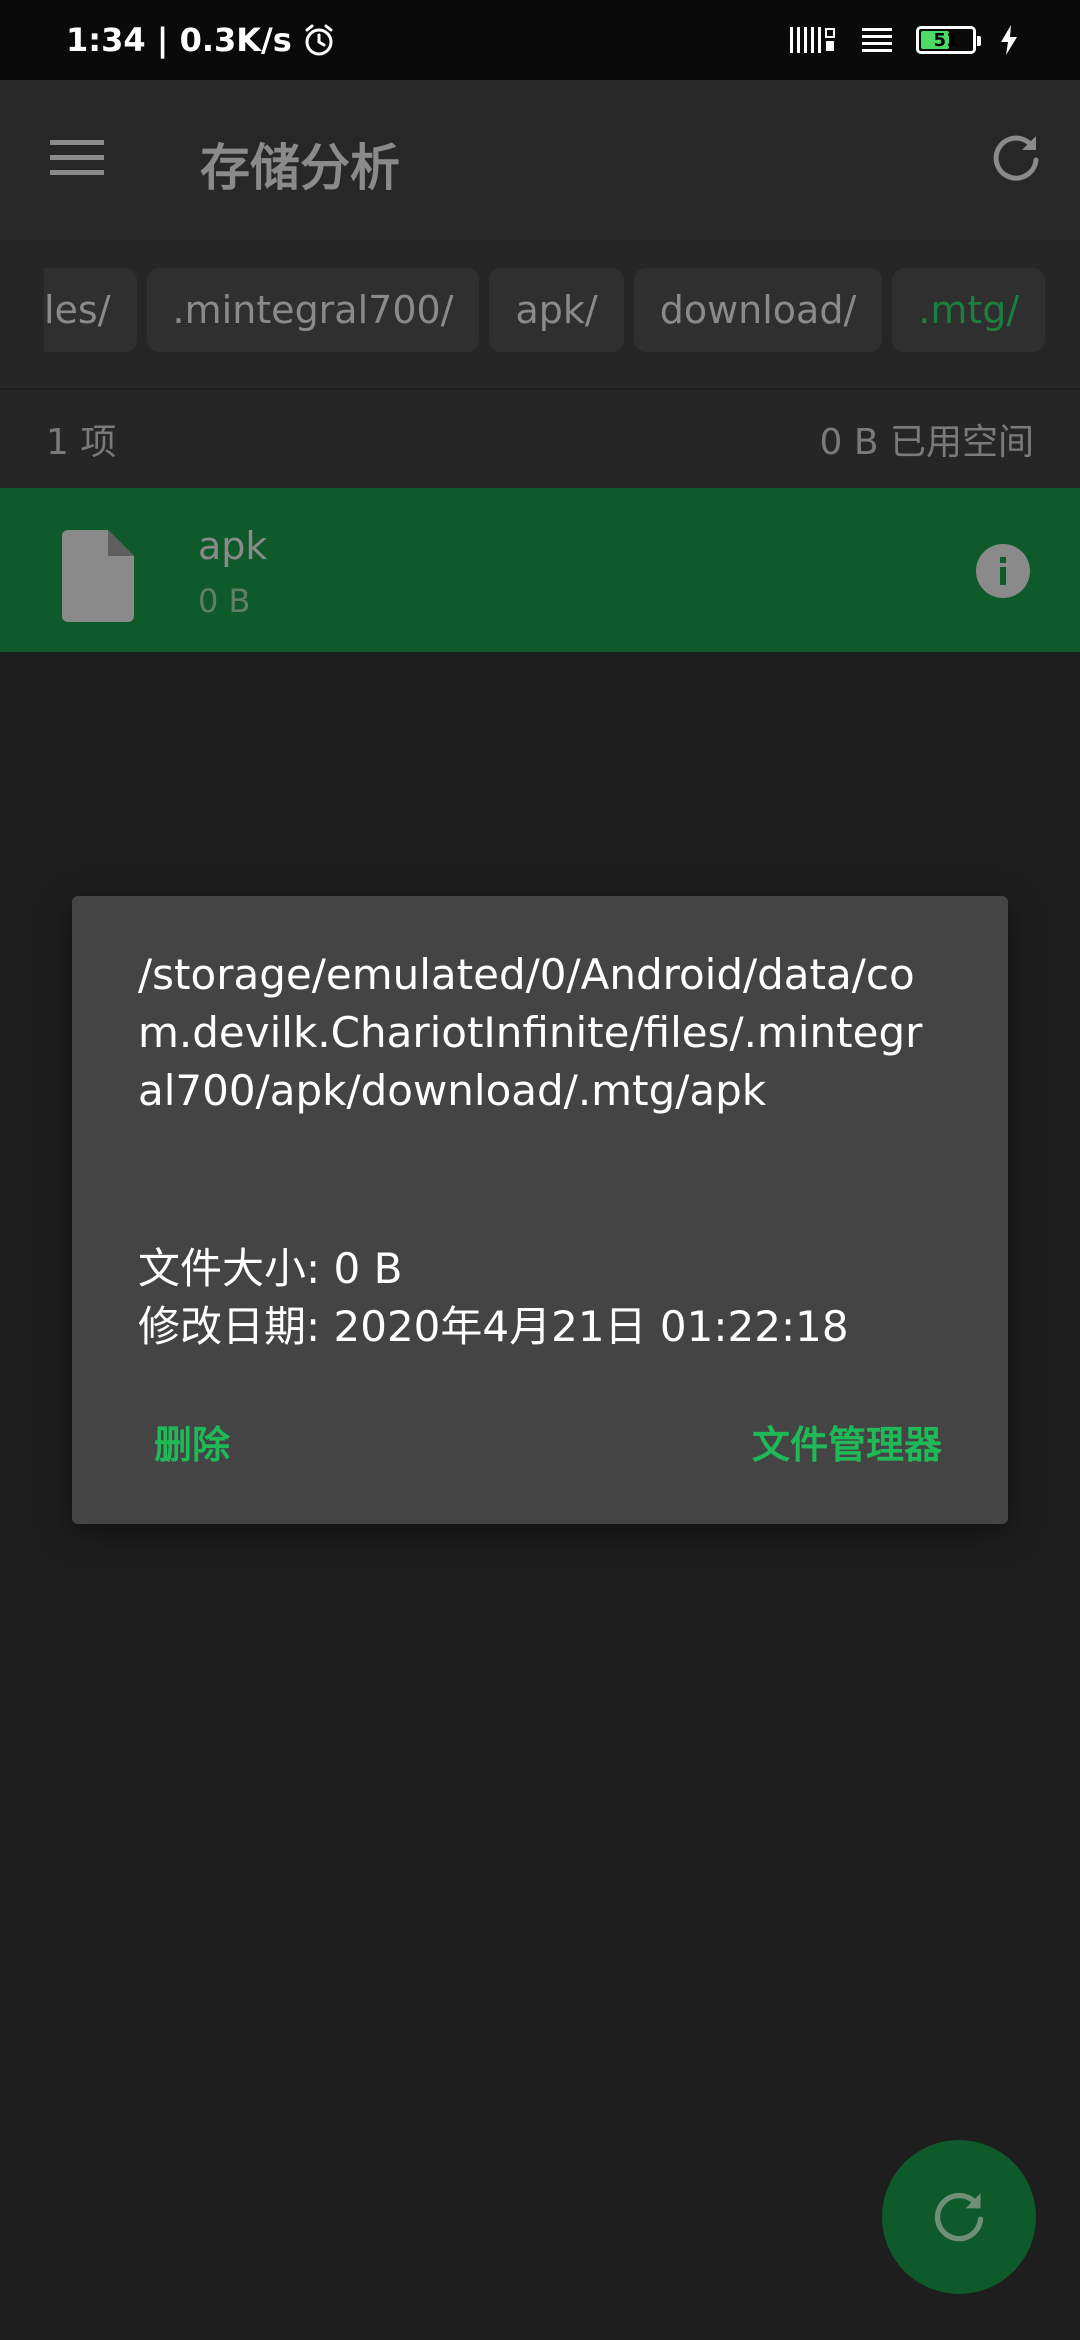 The image size is (1080, 2340). I want to click on delete-button: 删除, so click(192, 1441).